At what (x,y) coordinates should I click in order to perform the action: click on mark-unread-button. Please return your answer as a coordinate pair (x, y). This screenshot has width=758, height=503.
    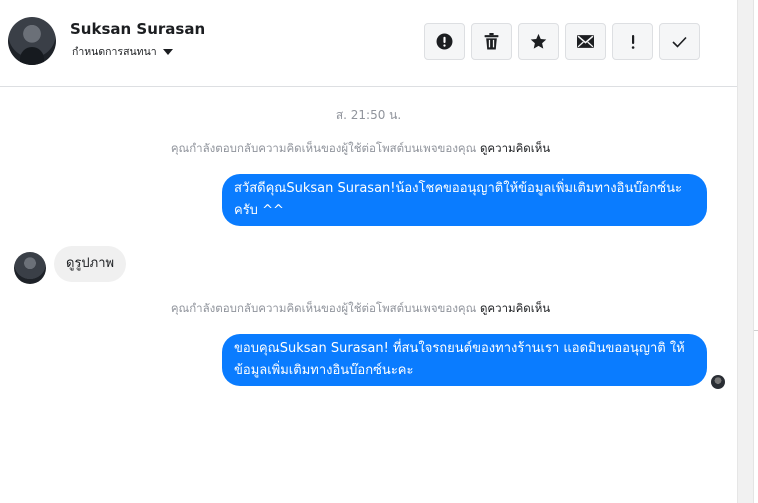
    Looking at the image, I should click on (585, 41).